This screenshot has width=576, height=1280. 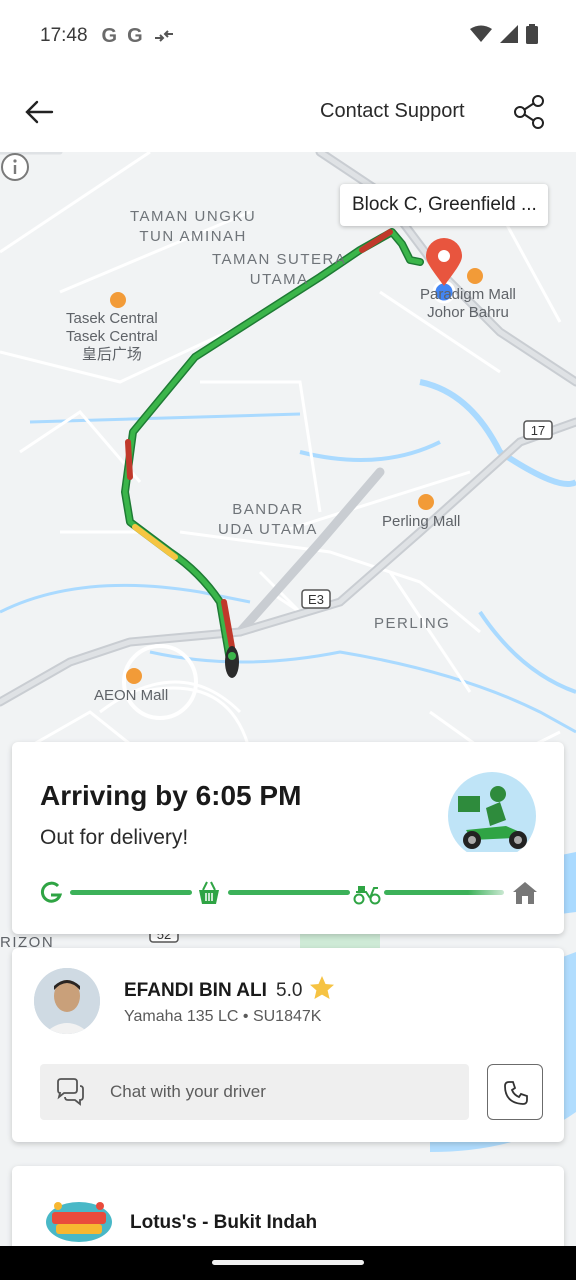 I want to click on place-label: Perling Mall, so click(x=421, y=521).